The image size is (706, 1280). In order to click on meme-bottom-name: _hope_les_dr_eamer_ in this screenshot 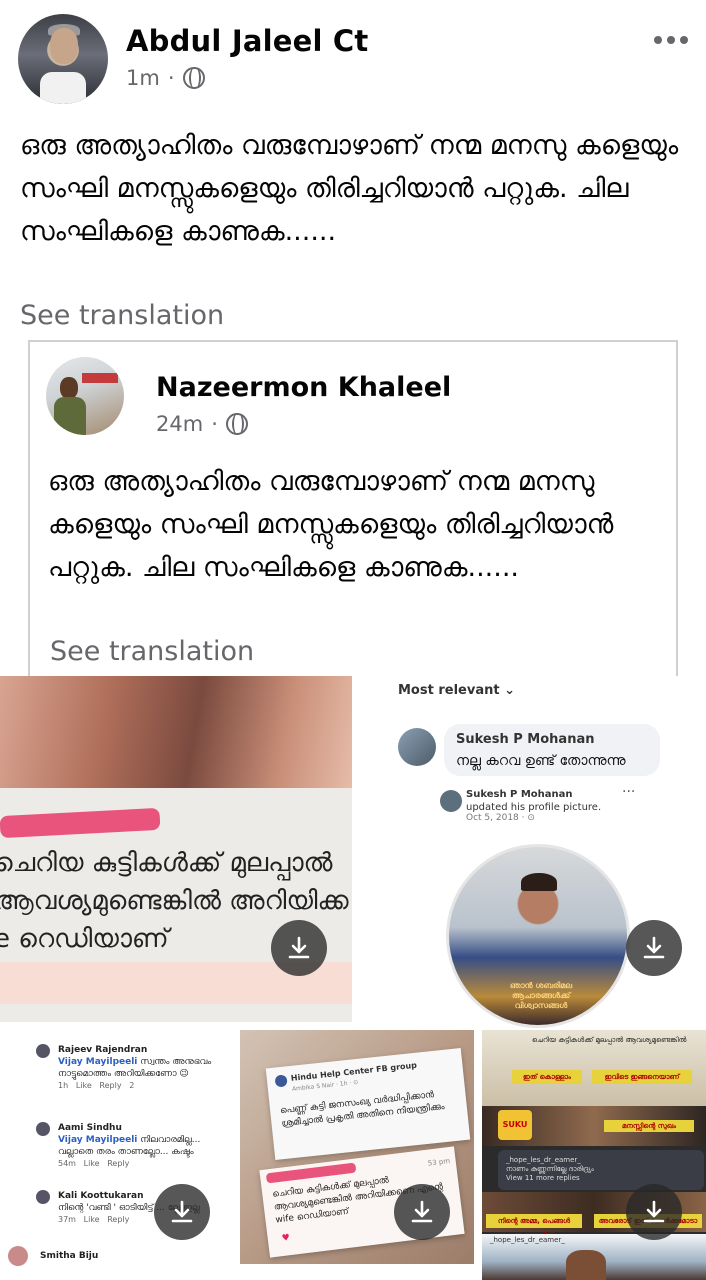, I will do `click(527, 1240)`.